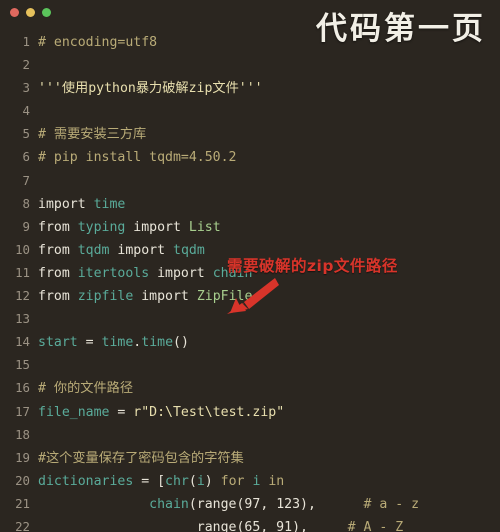  Describe the element at coordinates (14, 12) in the screenshot. I see `close-window-button` at that location.